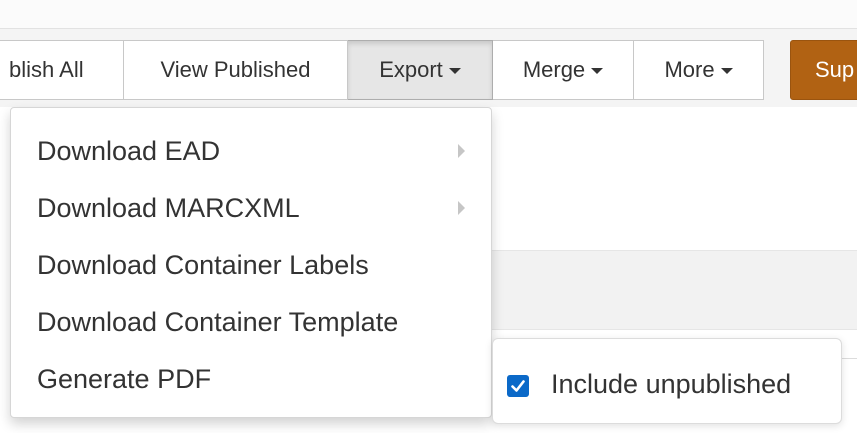 The image size is (857, 433). I want to click on menu-item-download-container-labels: Download Container Labels, so click(251, 265).